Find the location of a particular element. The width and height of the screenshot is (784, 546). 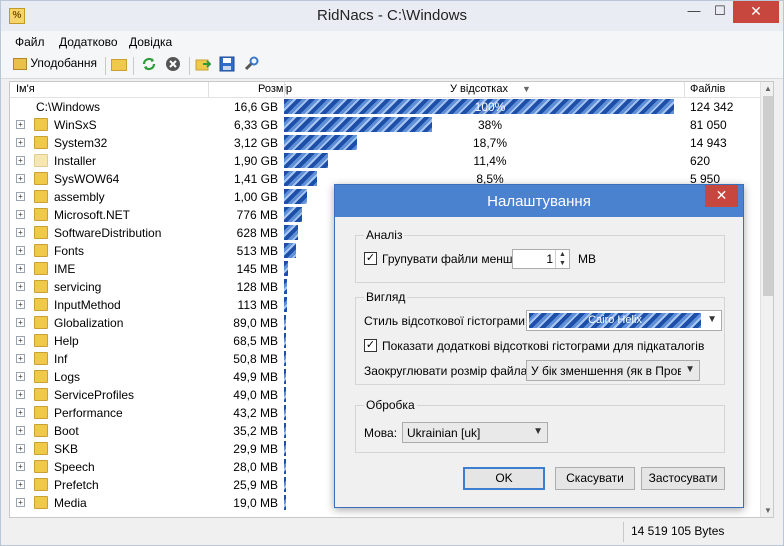

spin-arrows-icon: ▲ ▼ is located at coordinates (562, 259).